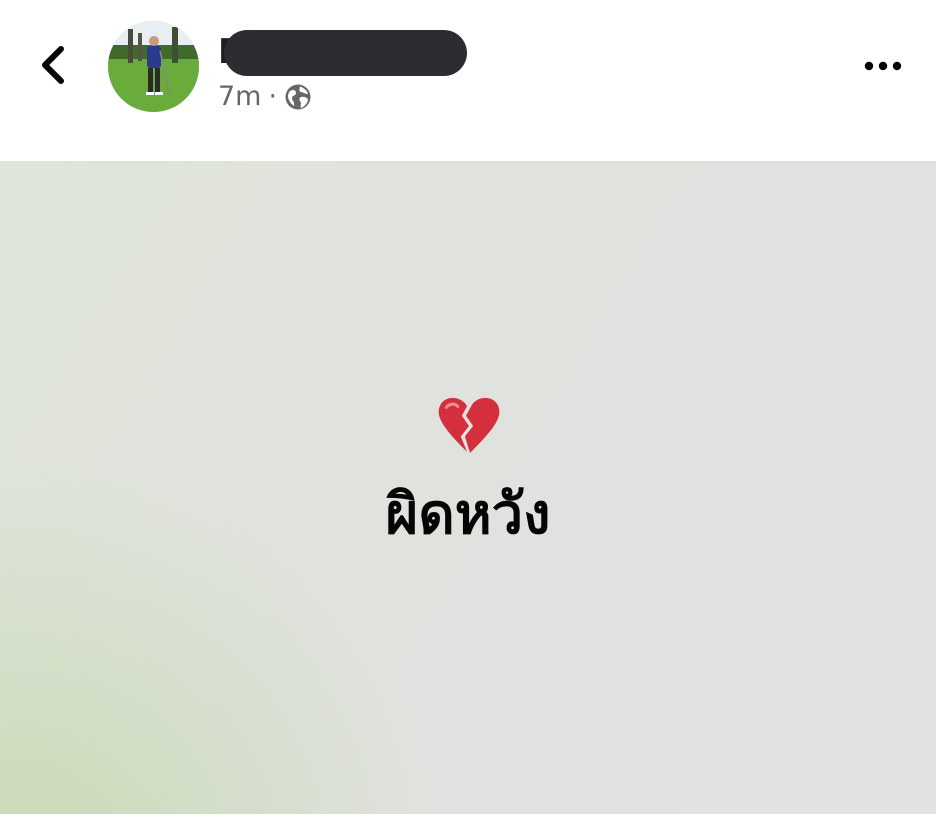 The image size is (936, 821). Describe the element at coordinates (345, 53) in the screenshot. I see `name-redaction-bar` at that location.